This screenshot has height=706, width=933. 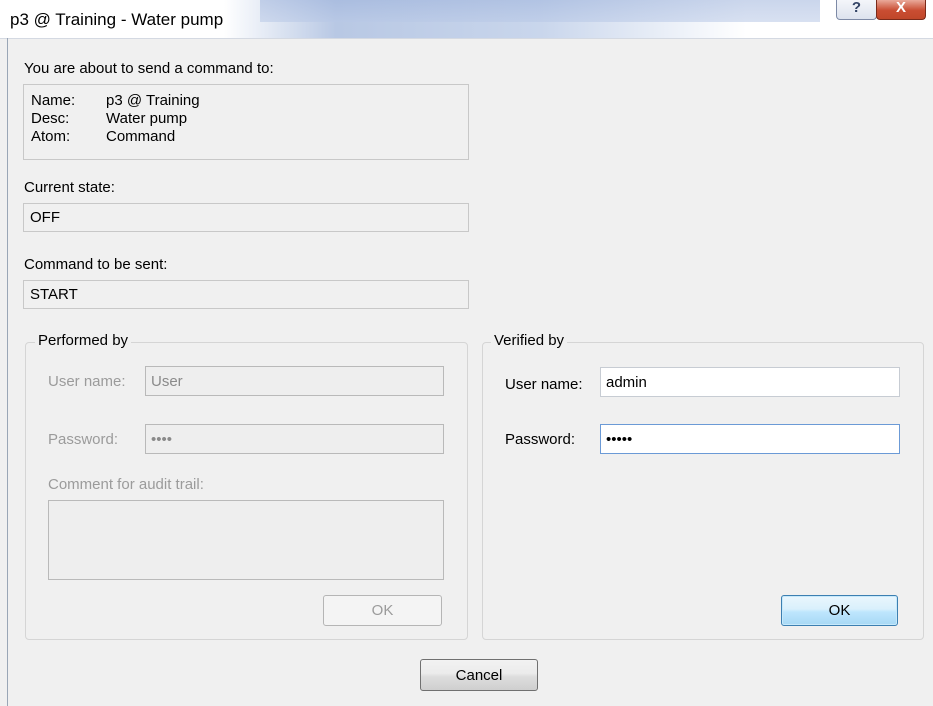 What do you see at coordinates (7, 372) in the screenshot?
I see `window-left-edge` at bounding box center [7, 372].